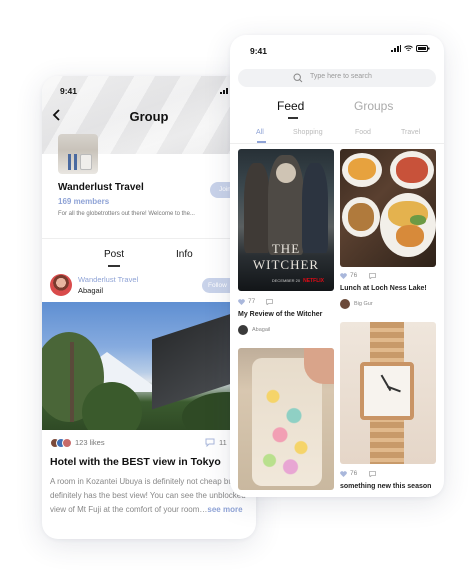 The width and height of the screenshot is (474, 577). I want to click on tab-feed: Feed, so click(290, 106).